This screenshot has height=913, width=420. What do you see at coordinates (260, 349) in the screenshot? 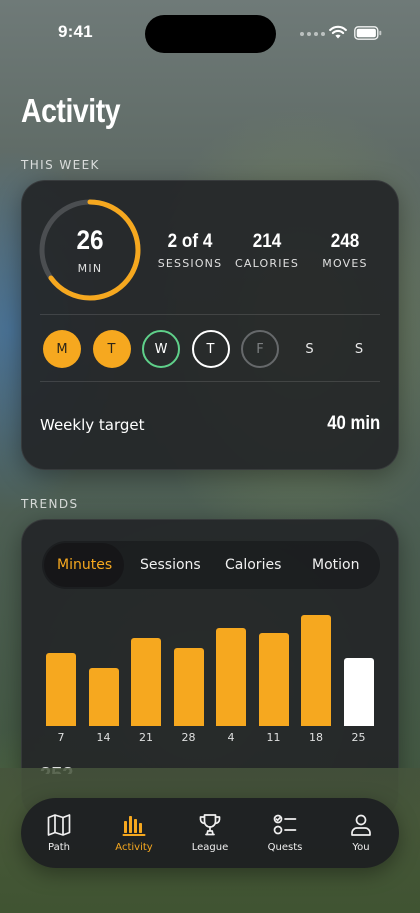
I see `day-f-4: F` at bounding box center [260, 349].